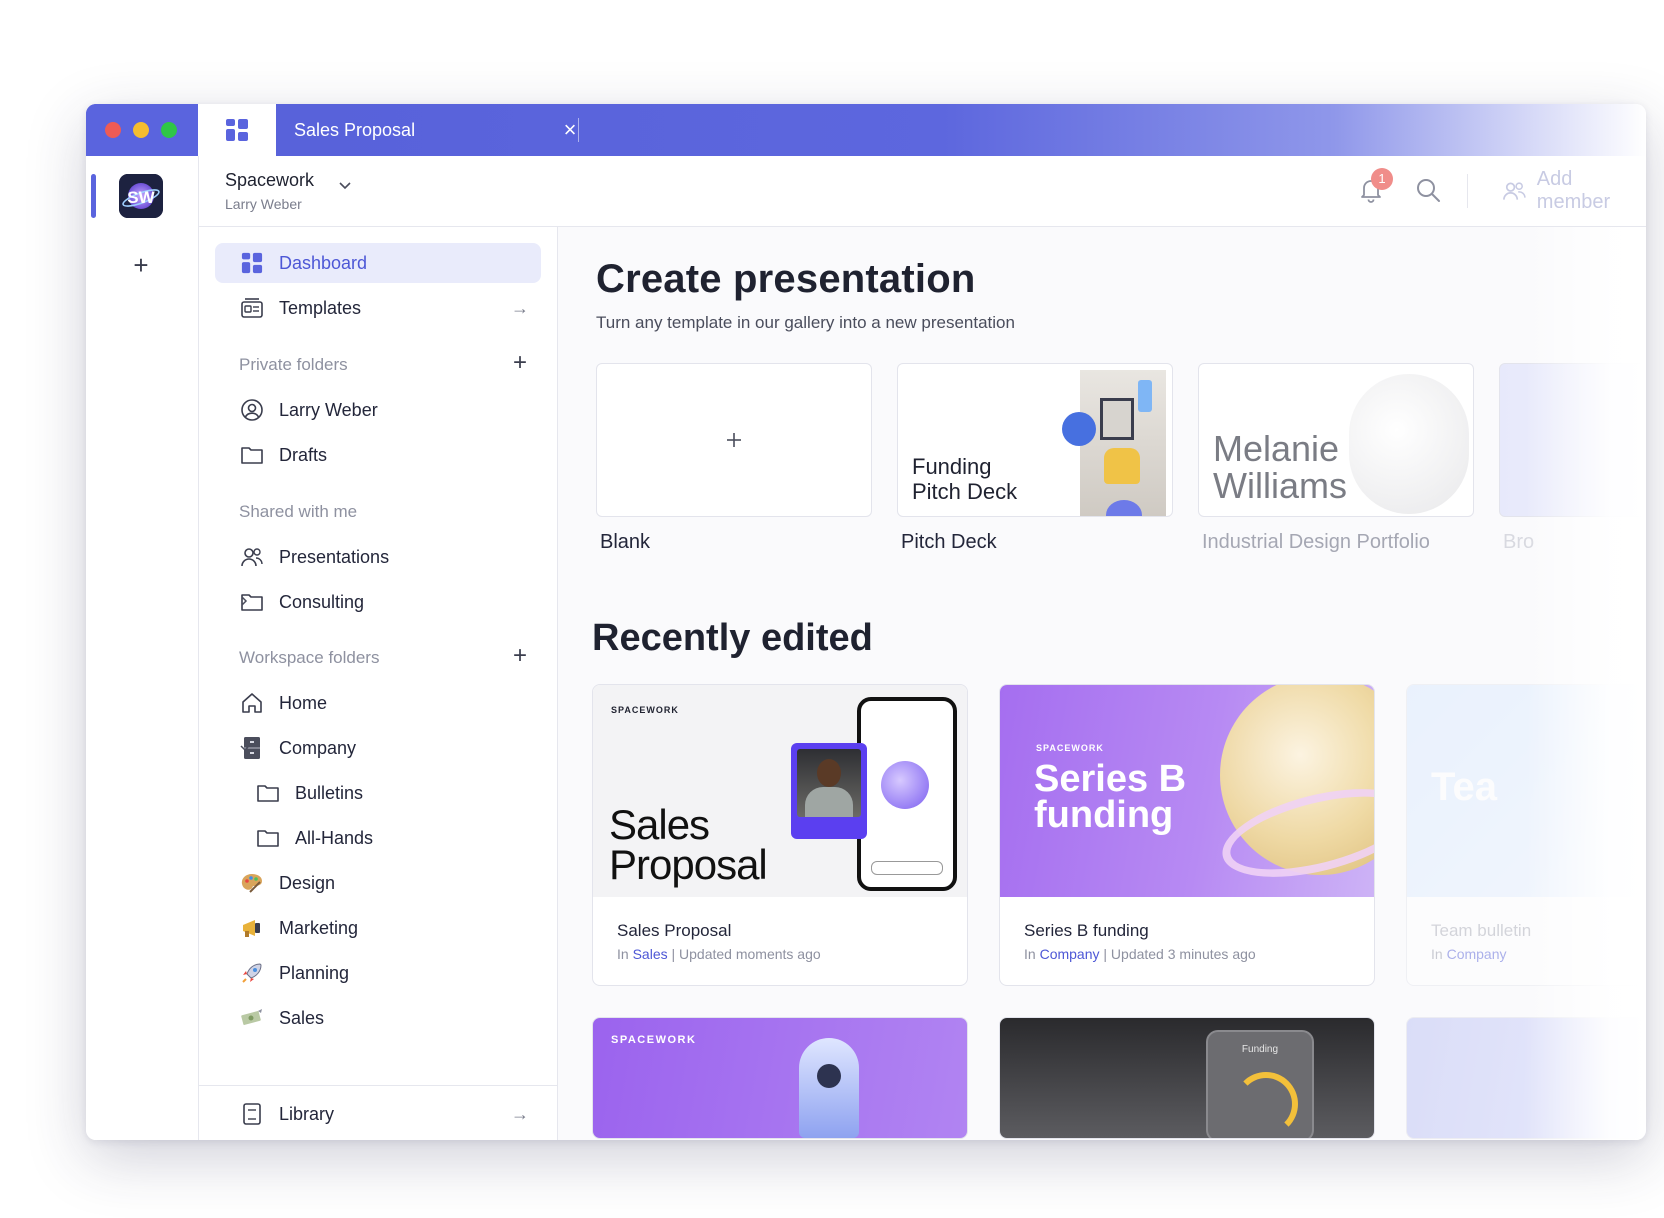 The width and height of the screenshot is (1664, 1218). I want to click on sidebar-item-label: Marketing, so click(319, 927).